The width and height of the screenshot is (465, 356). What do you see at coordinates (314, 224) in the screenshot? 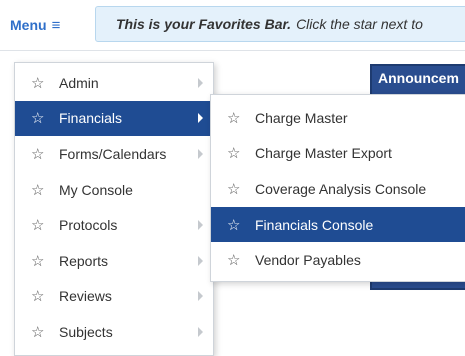
I see `submenu-item-label: Financials Console` at bounding box center [314, 224].